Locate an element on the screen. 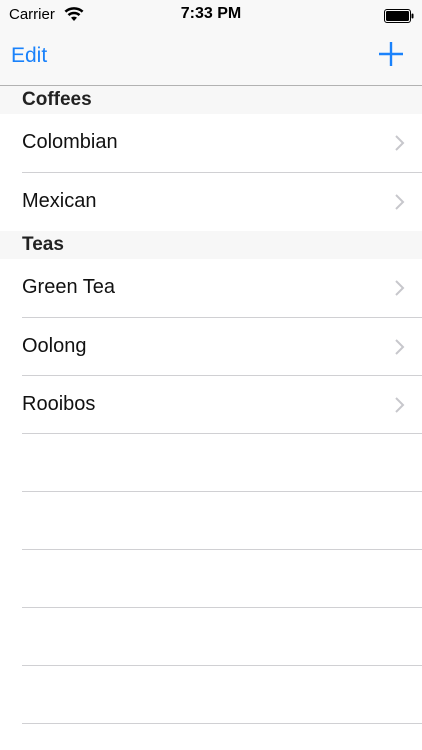 This screenshot has height=750, width=422. plus-icon is located at coordinates (391, 54).